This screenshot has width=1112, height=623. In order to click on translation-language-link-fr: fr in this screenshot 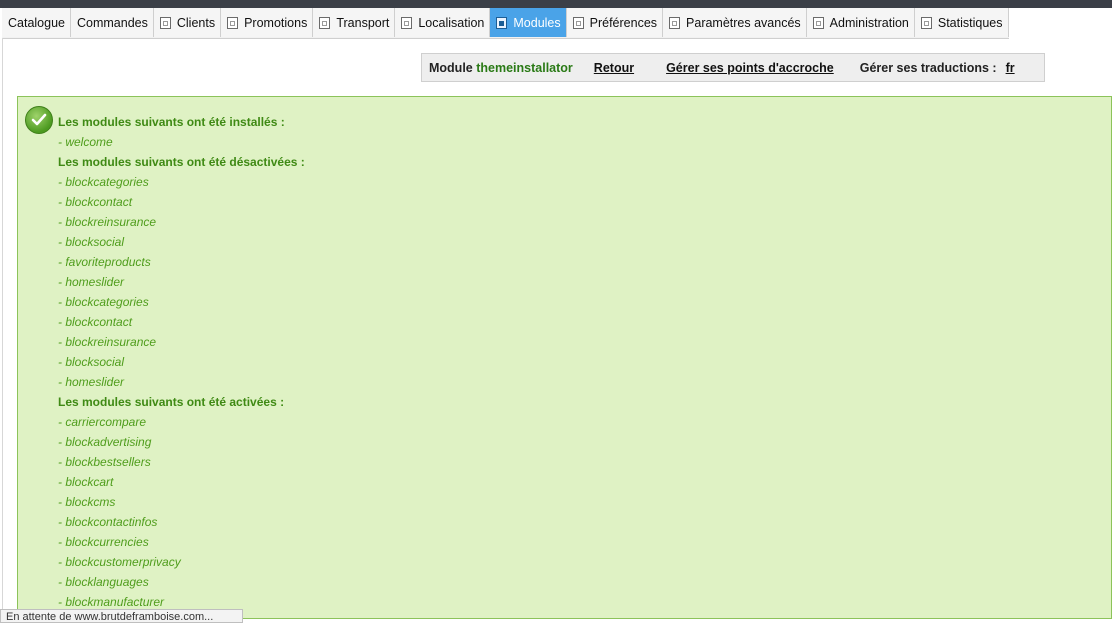, I will do `click(1010, 68)`.